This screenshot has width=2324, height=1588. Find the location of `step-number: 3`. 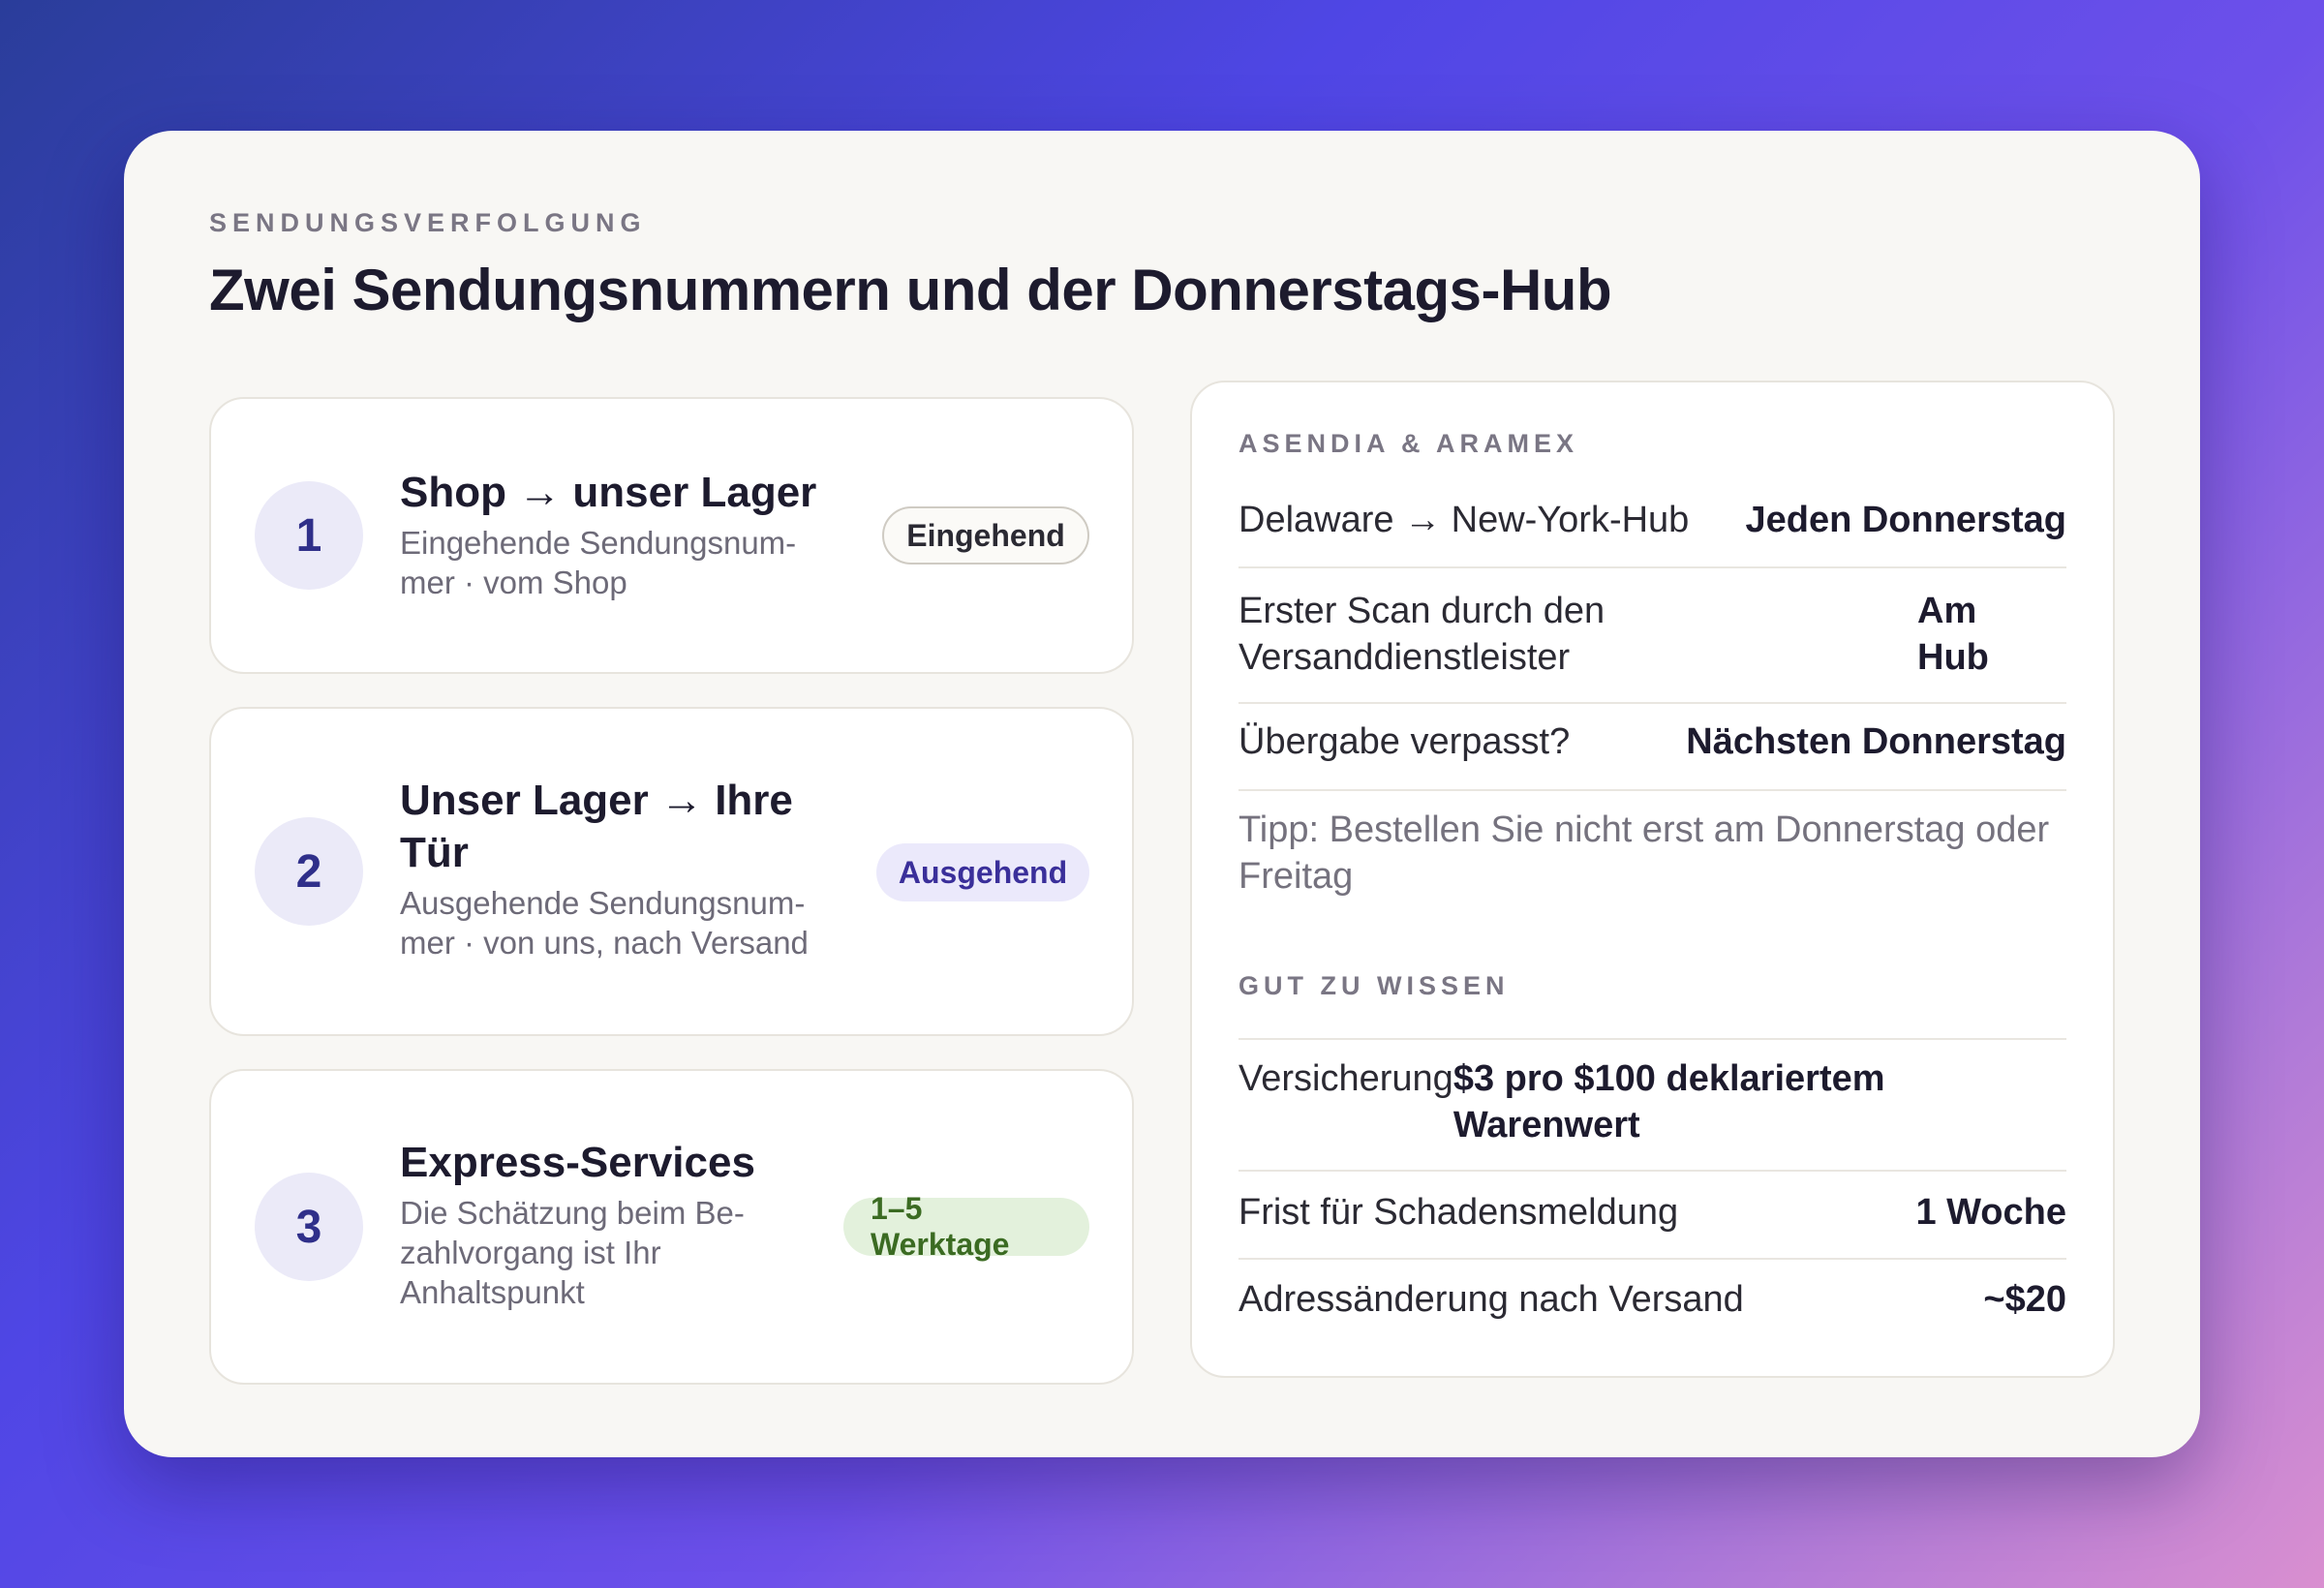

step-number: 3 is located at coordinates (309, 1227).